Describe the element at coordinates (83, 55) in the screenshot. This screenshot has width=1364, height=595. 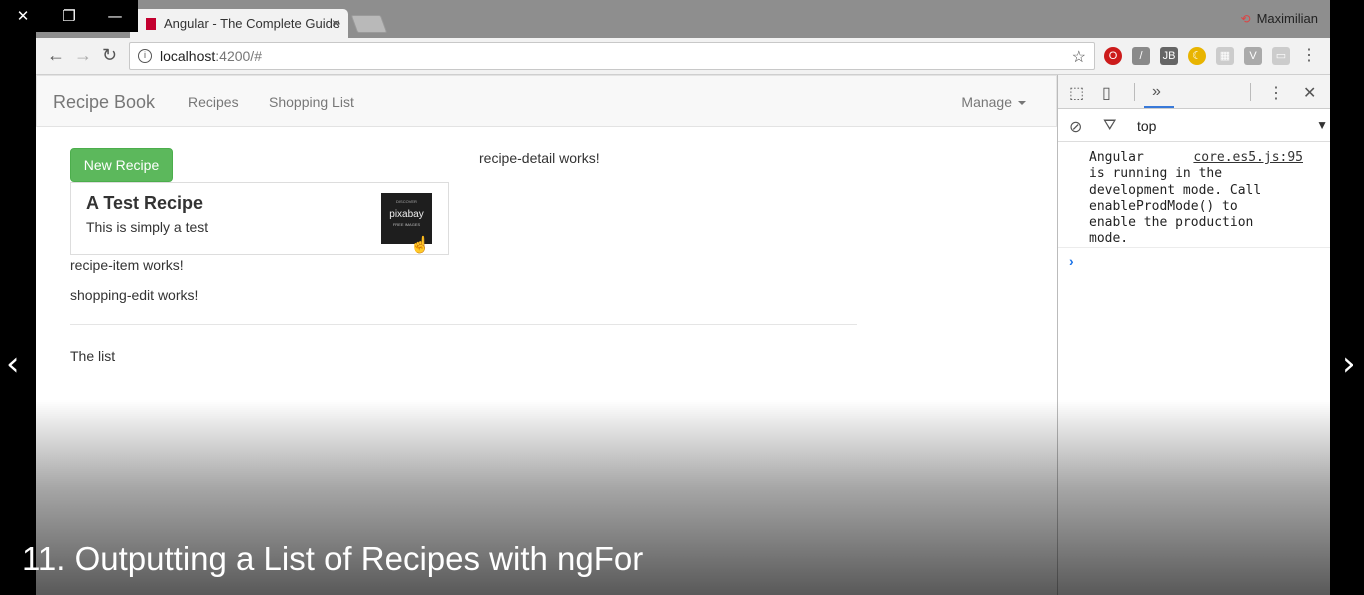
I see `forward-icon: →` at that location.